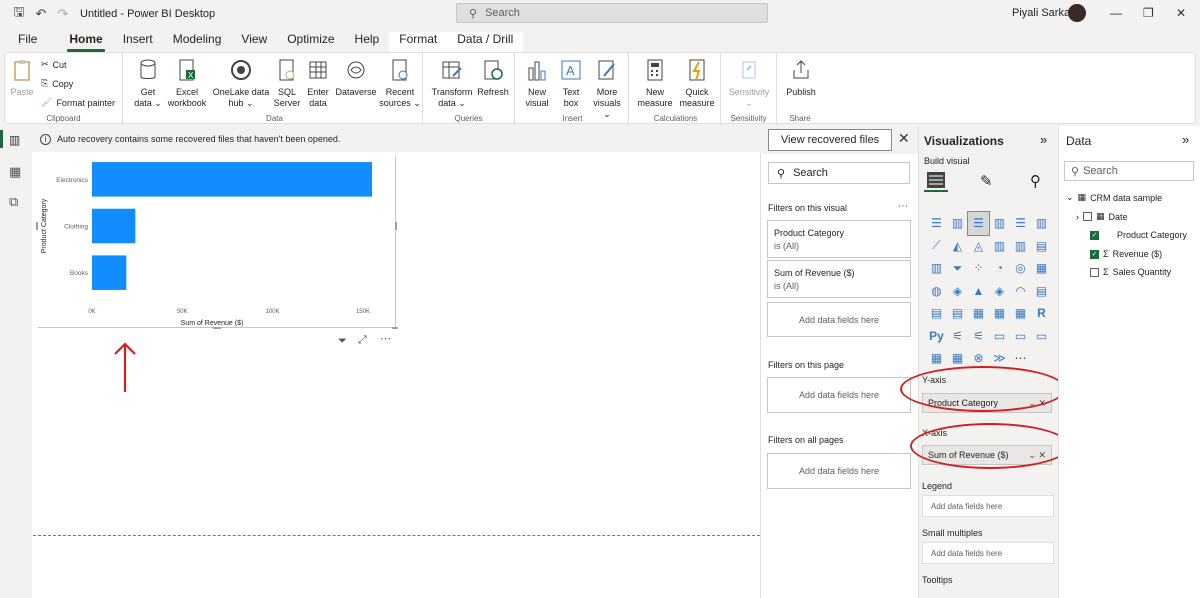 The height and width of the screenshot is (598, 1200). I want to click on clustered-bar-icon: ☰, so click(978, 223).